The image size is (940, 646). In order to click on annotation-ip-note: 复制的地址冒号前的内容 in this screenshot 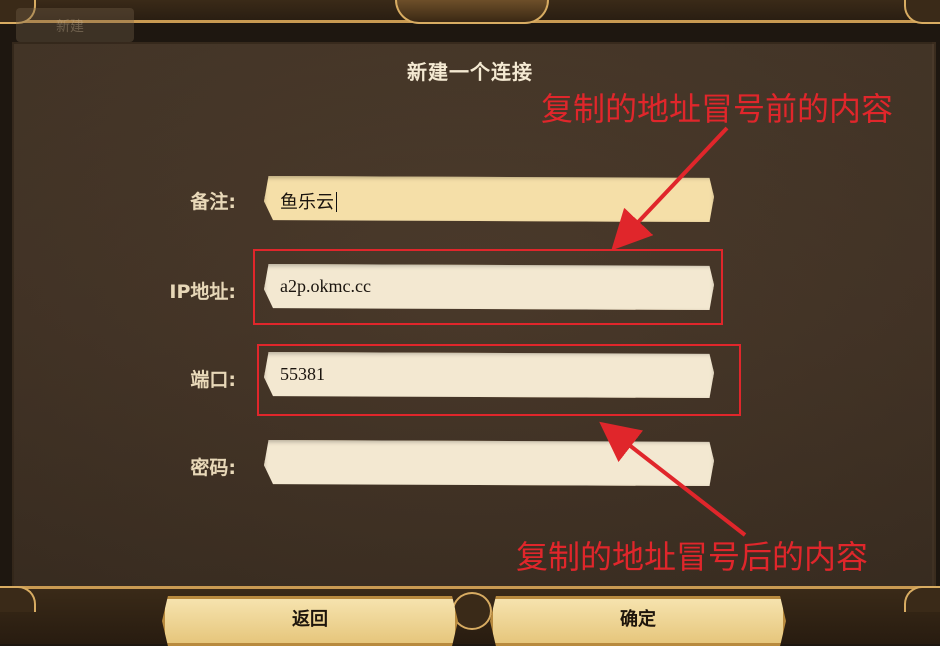, I will do `click(717, 109)`.